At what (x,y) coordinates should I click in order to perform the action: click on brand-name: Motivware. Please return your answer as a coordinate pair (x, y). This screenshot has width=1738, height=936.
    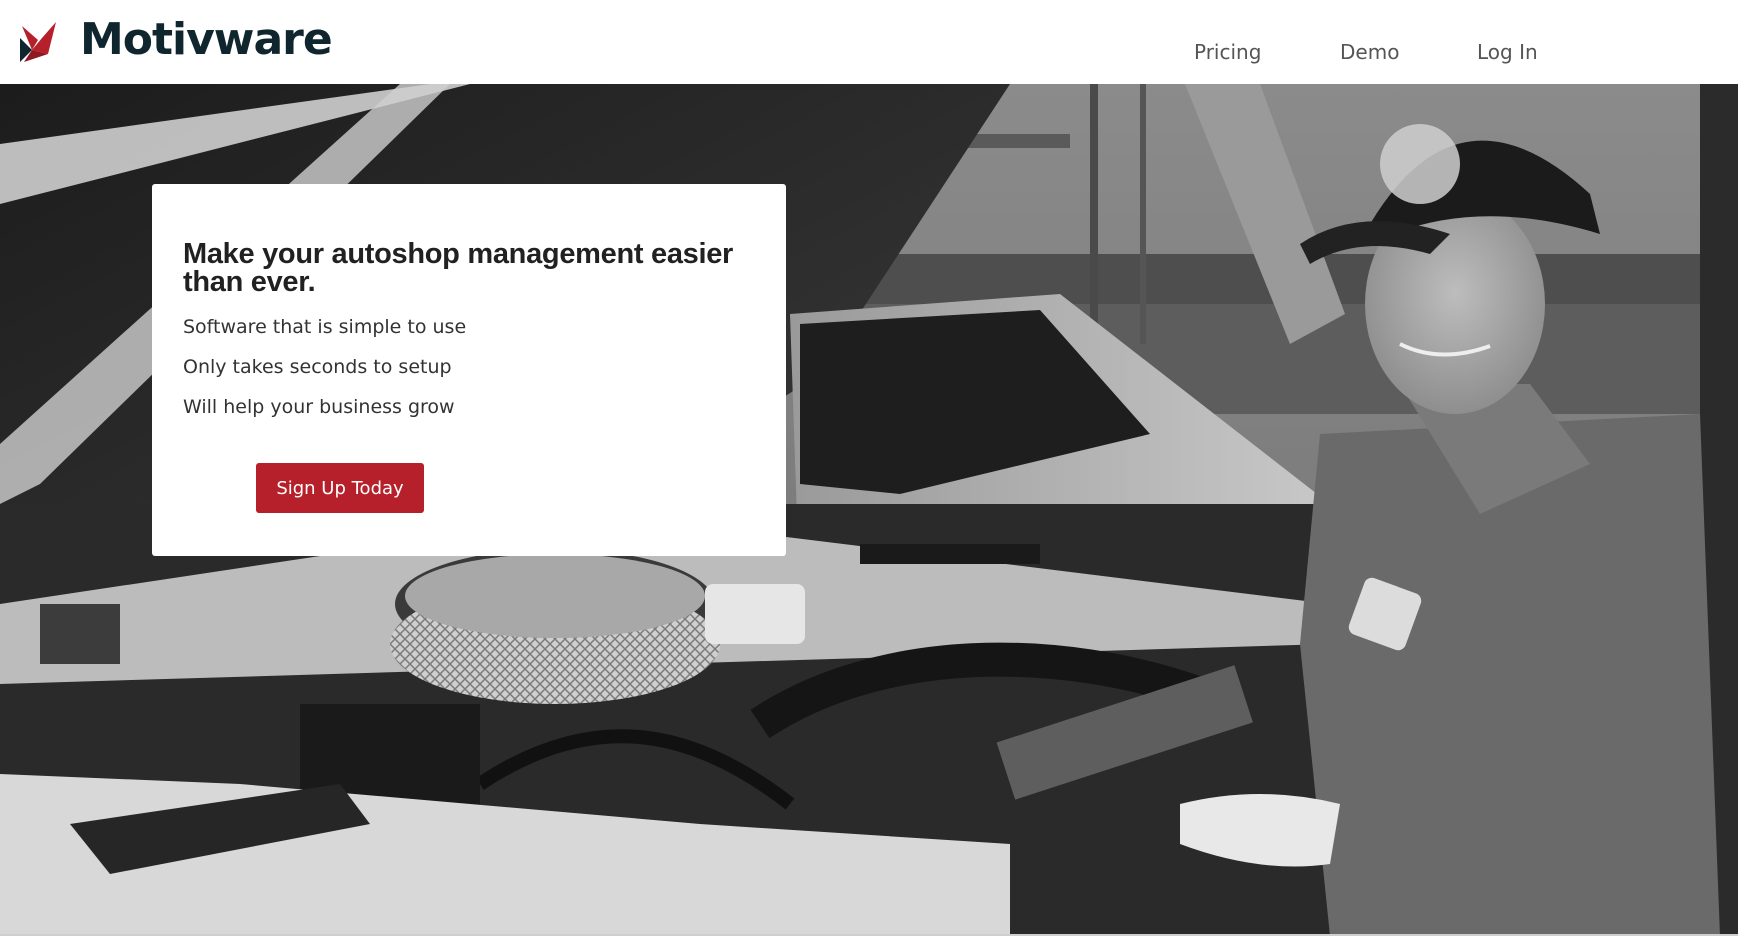
    Looking at the image, I should click on (206, 39).